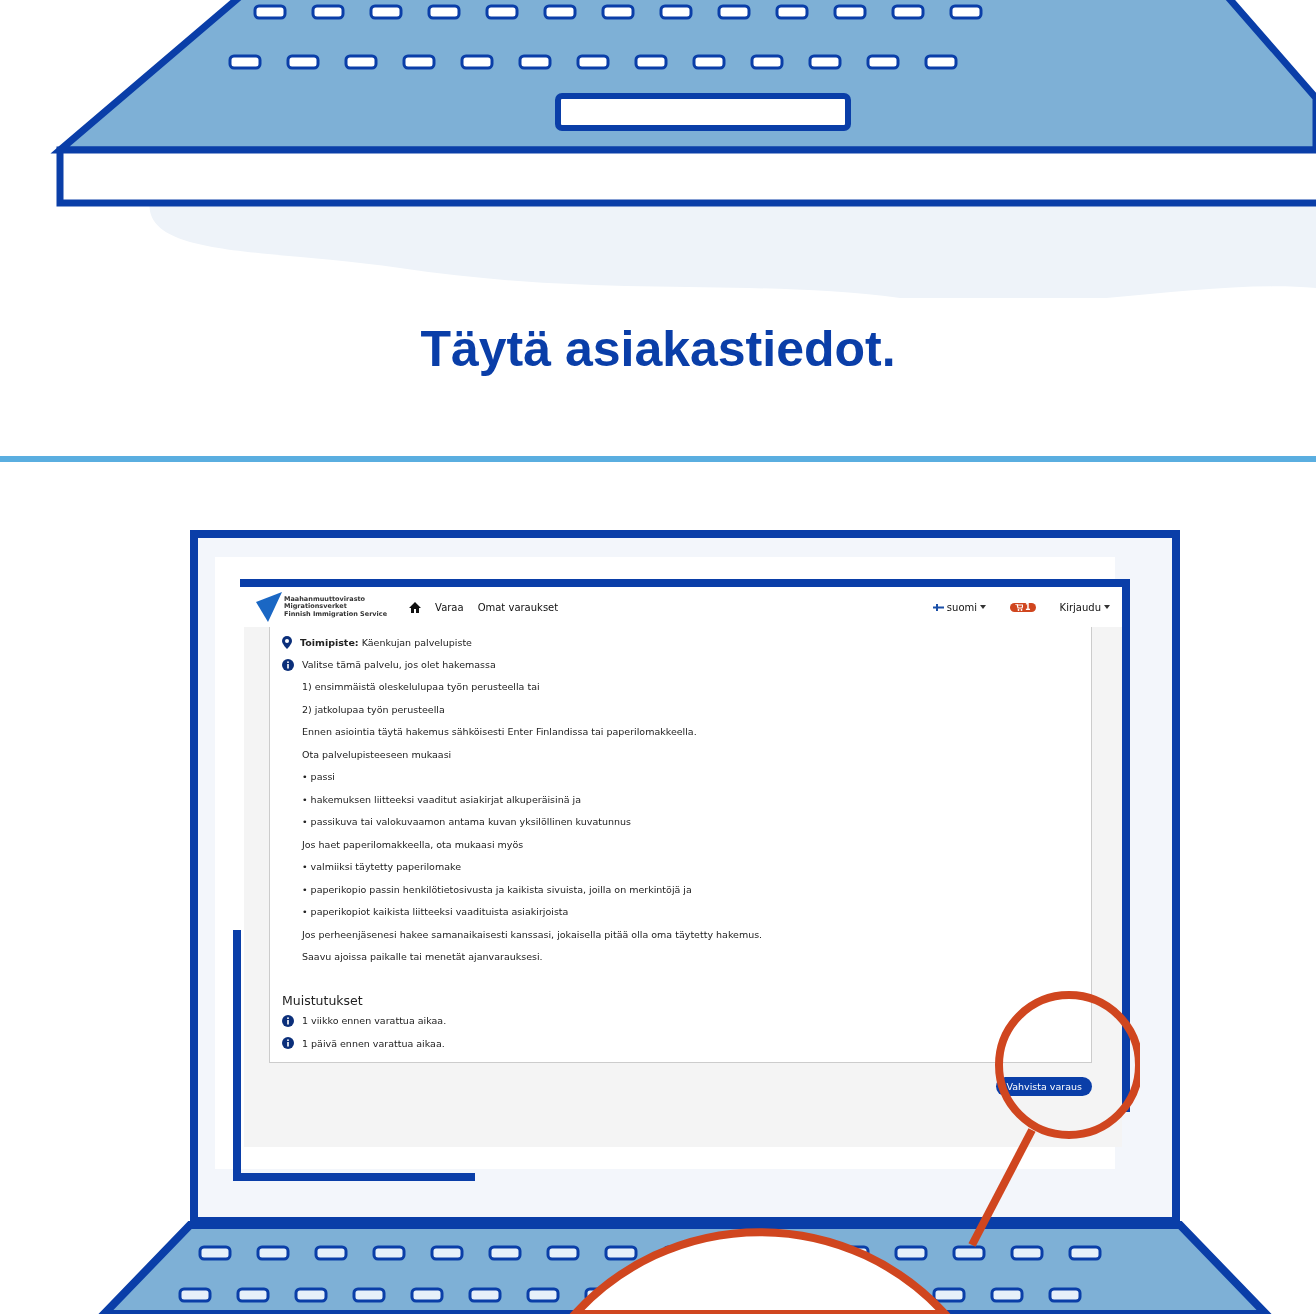 The image size is (1316, 1314). What do you see at coordinates (386, 642) in the screenshot?
I see `office-text: Toimipiste: Käenkujan palvelupiste` at bounding box center [386, 642].